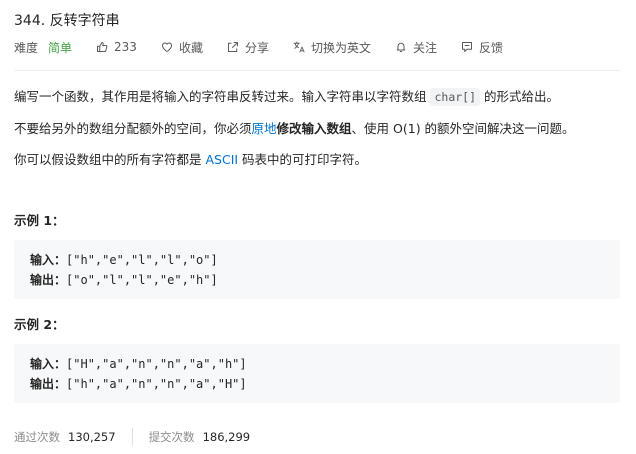 Image resolution: width=636 pixels, height=454 pixels. What do you see at coordinates (317, 70) in the screenshot?
I see `header-divider` at bounding box center [317, 70].